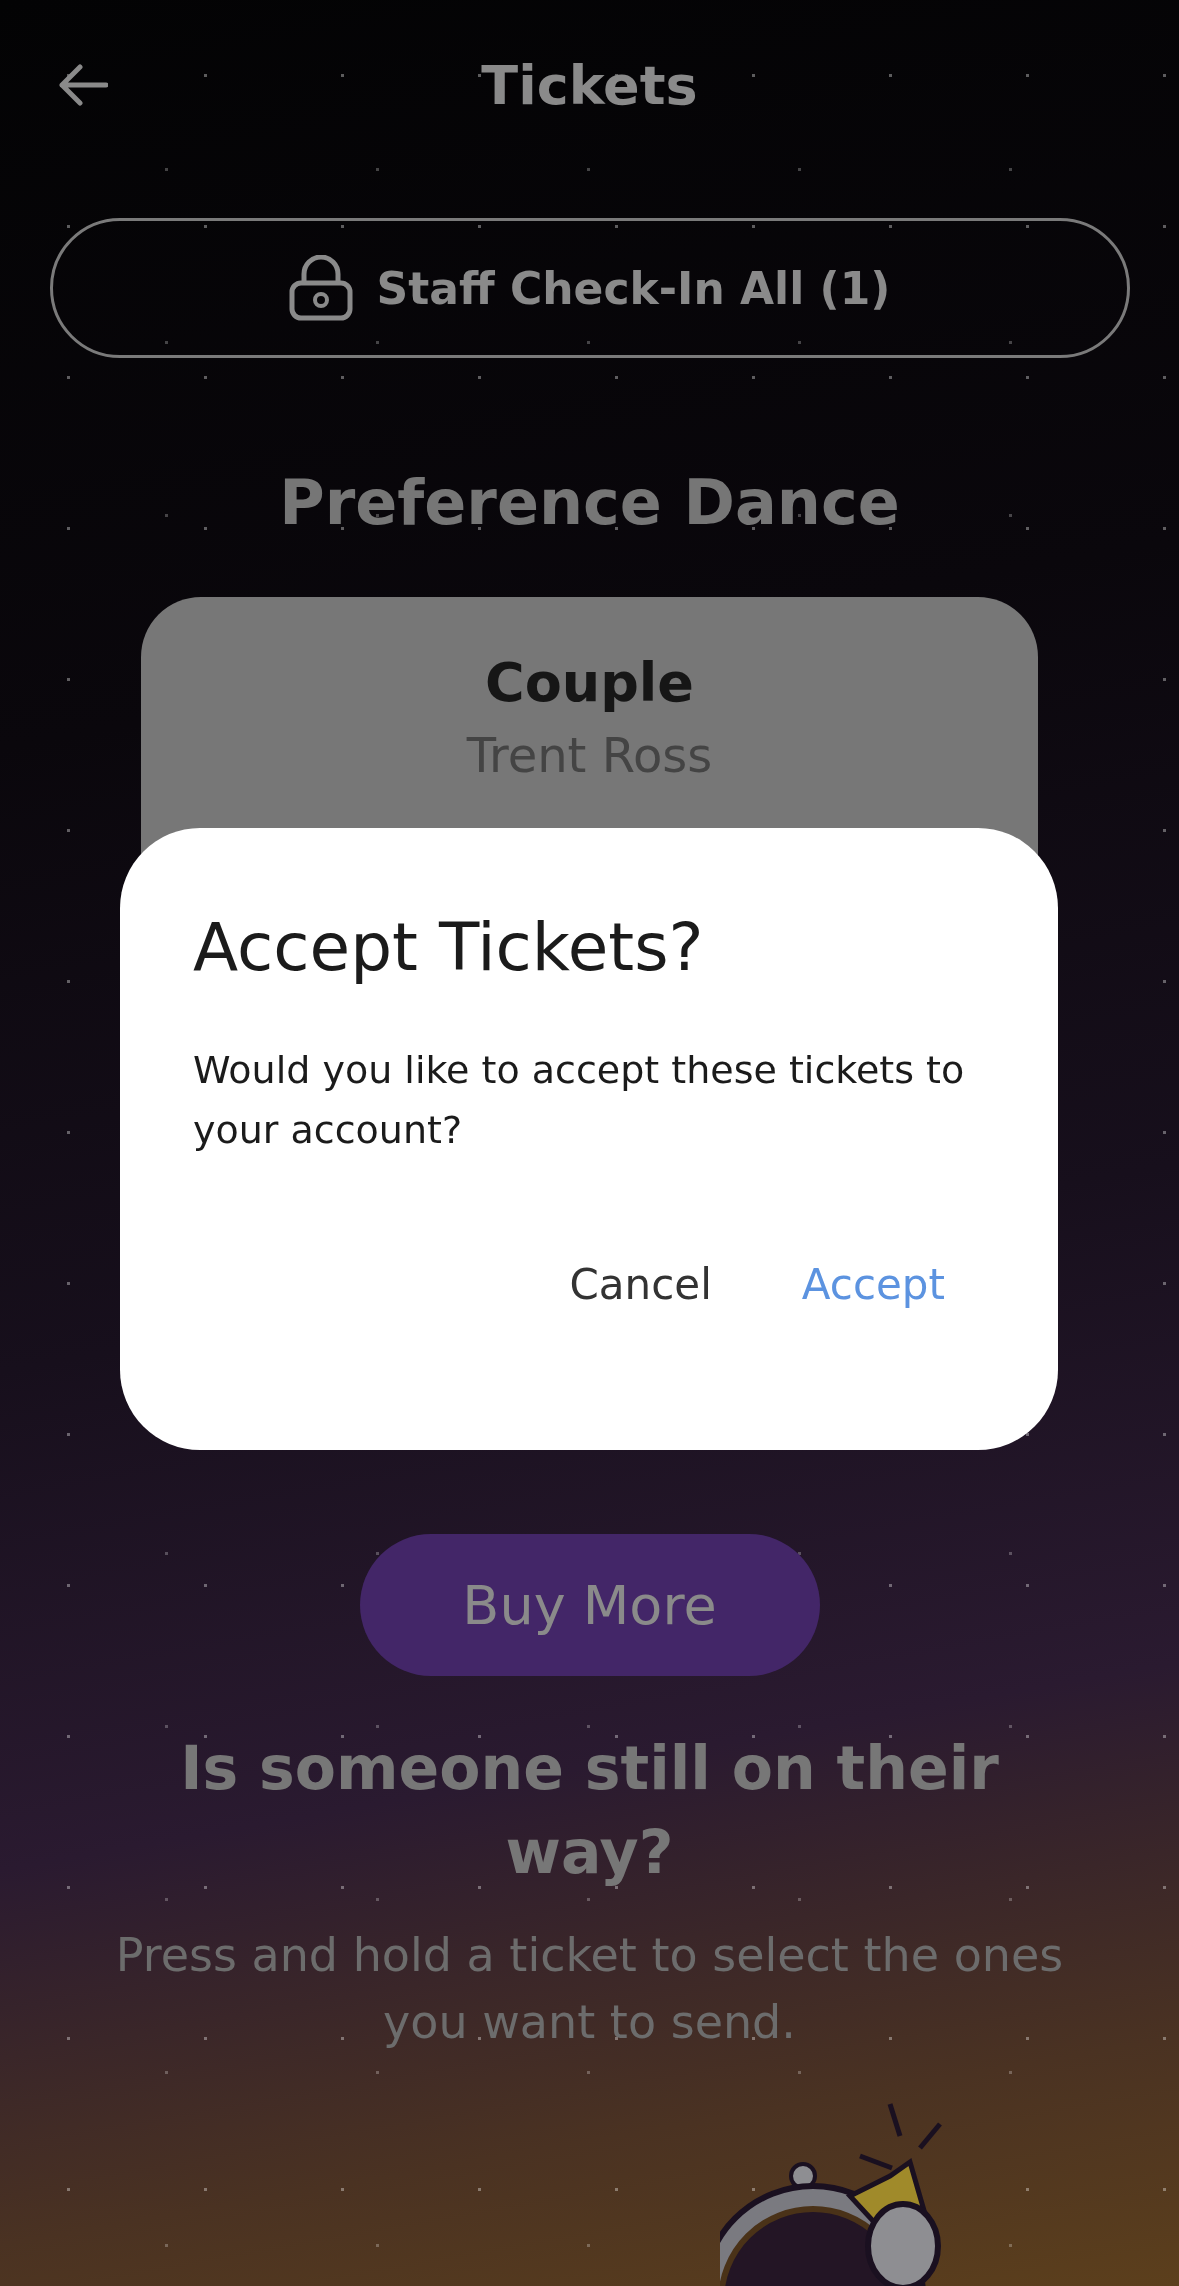 This screenshot has width=1179, height=2286. What do you see at coordinates (589, 683) in the screenshot?
I see `ticket-type: Couple` at bounding box center [589, 683].